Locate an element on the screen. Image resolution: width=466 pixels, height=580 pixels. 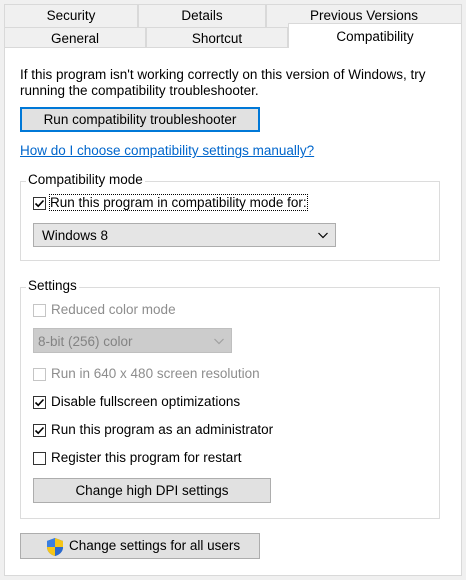
compat-mode-checkbox is located at coordinates (39, 203).